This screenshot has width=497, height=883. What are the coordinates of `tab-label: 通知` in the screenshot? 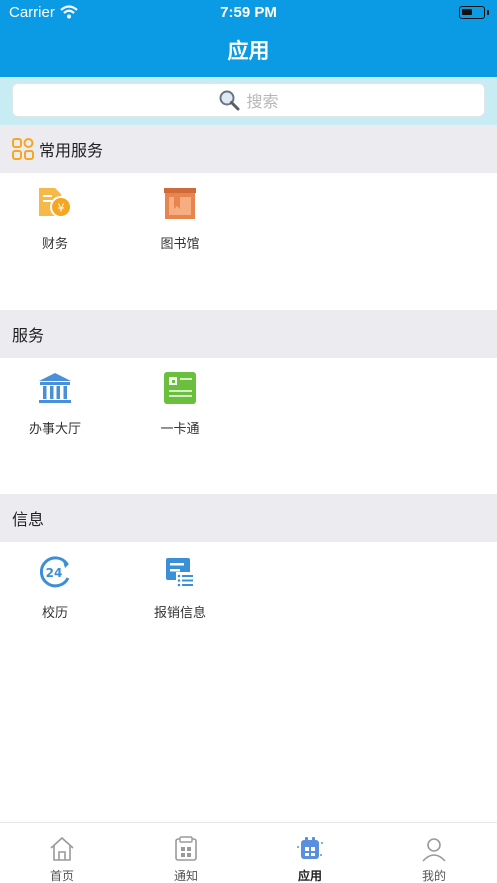 It's located at (185, 876).